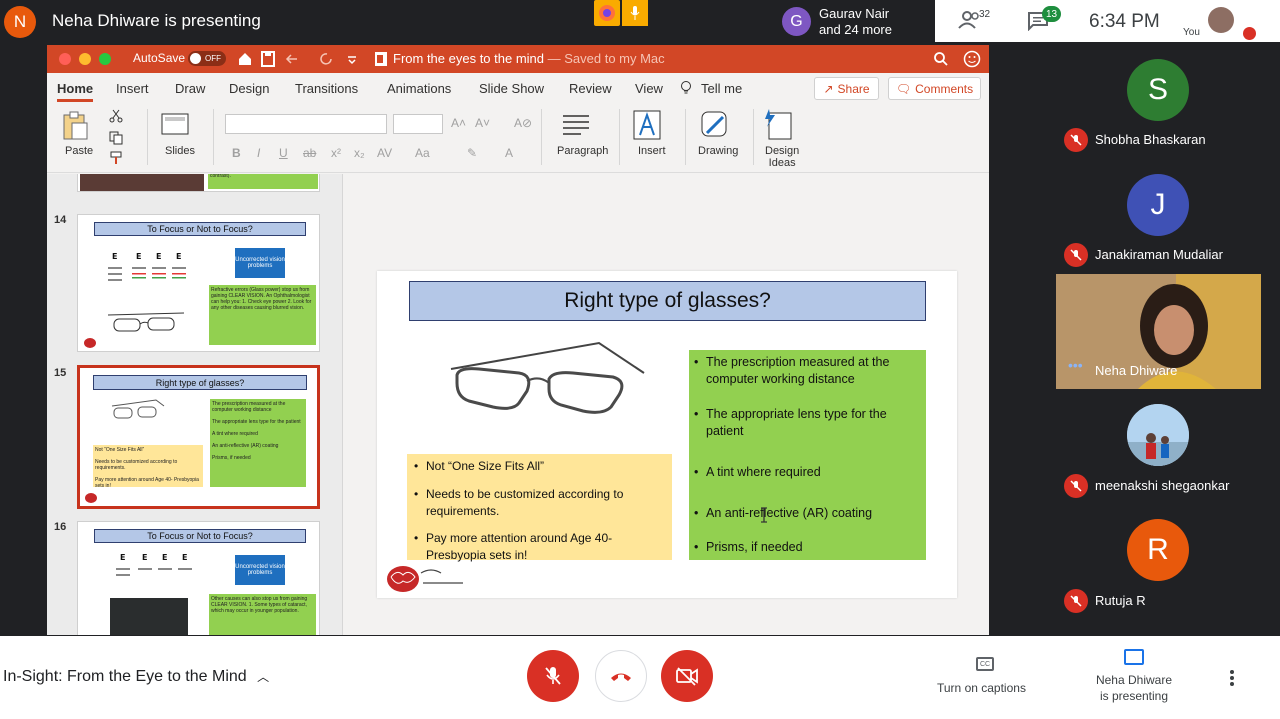 This screenshot has height=719, width=1280. Describe the element at coordinates (175, 124) in the screenshot. I see `new-slide-icon` at that location.